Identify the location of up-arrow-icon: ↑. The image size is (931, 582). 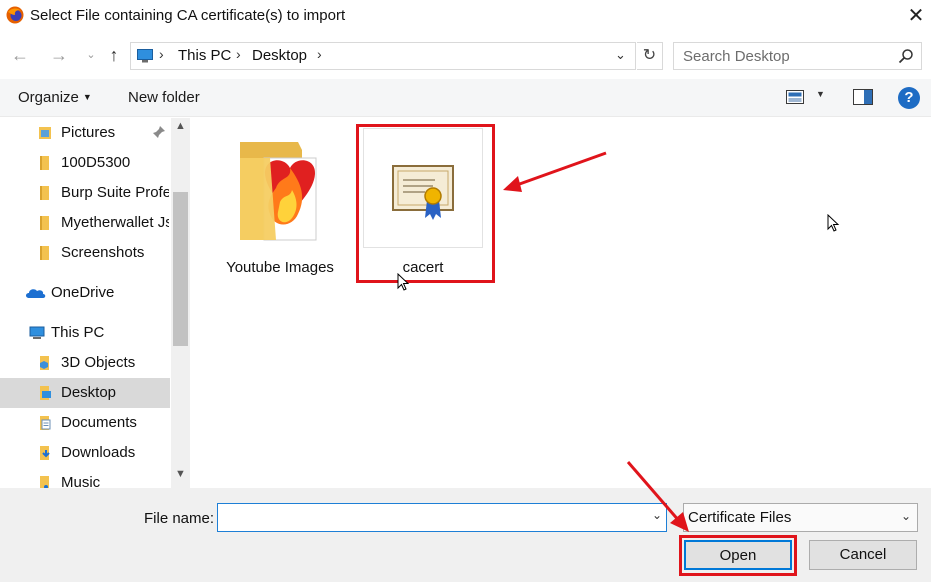
(114, 55).